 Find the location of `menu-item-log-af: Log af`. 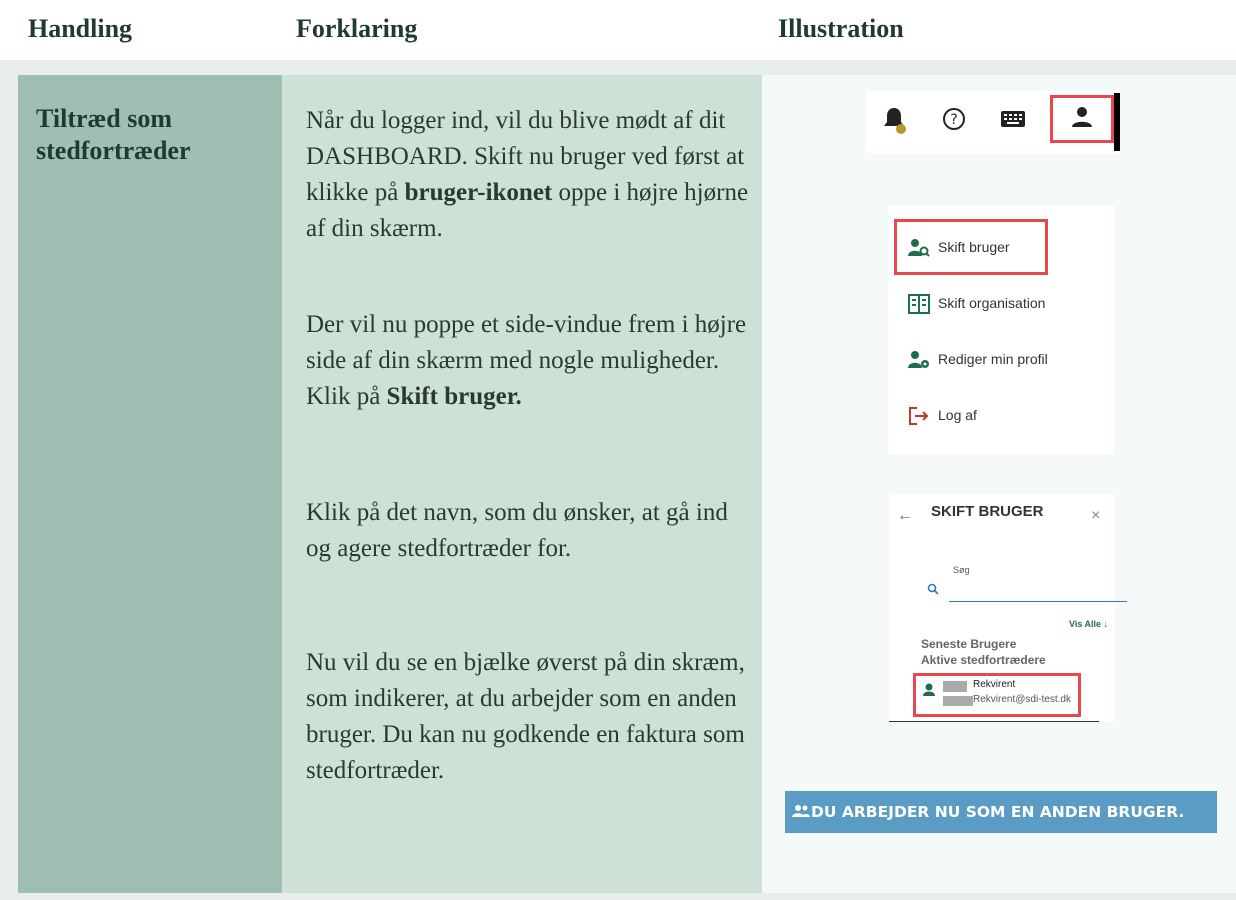

menu-item-log-af: Log af is located at coordinates (942, 415).